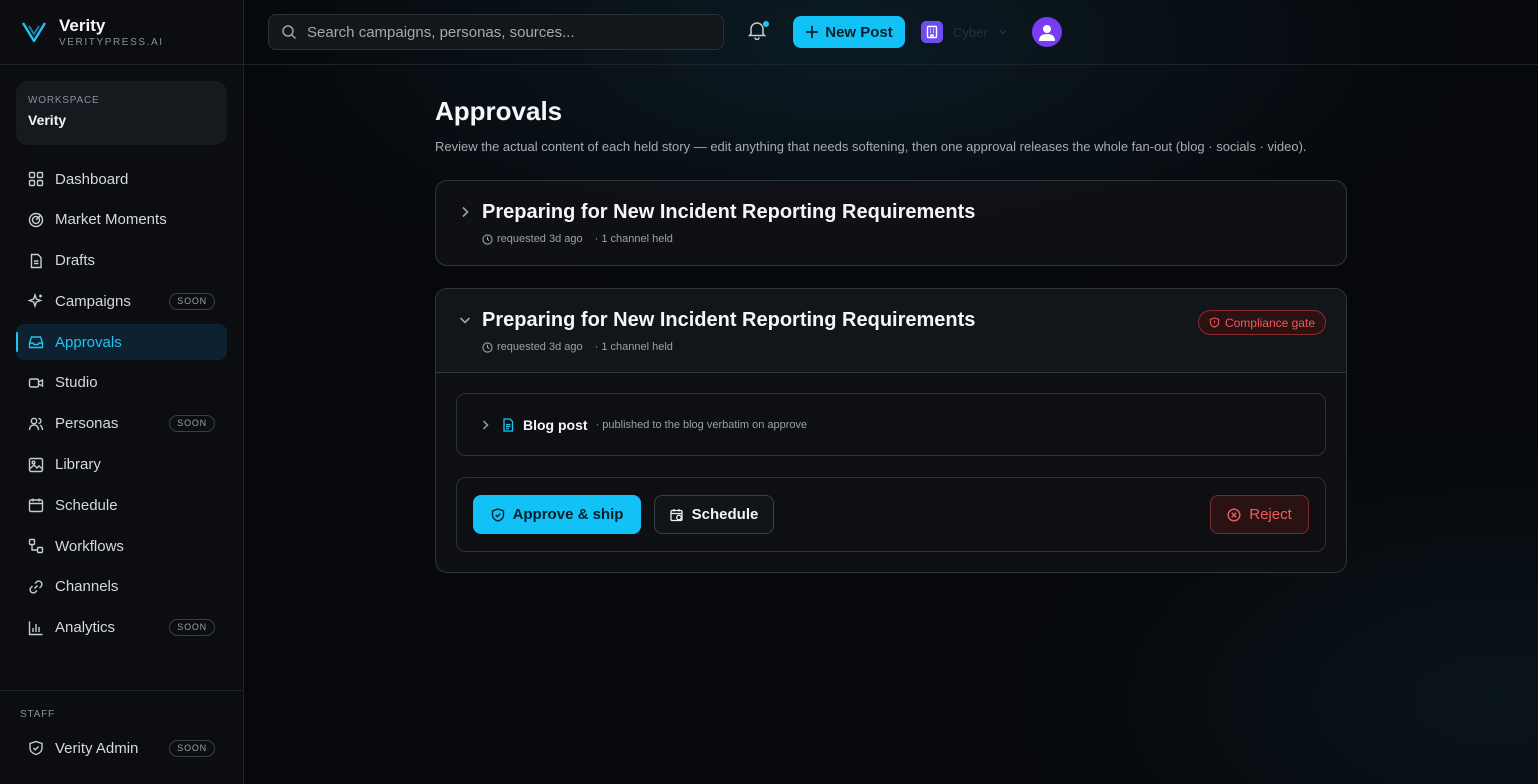 The height and width of the screenshot is (784, 1538). Describe the element at coordinates (568, 514) in the screenshot. I see `approve-label: Approve & ship` at that location.